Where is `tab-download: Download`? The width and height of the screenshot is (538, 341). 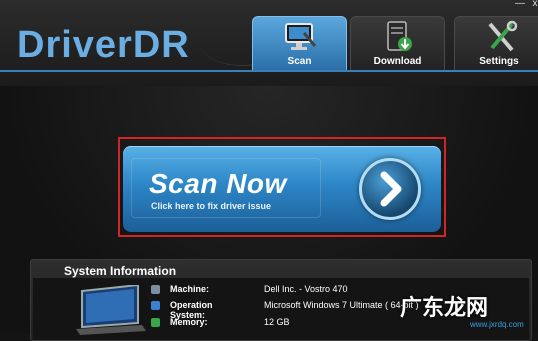 tab-download: Download is located at coordinates (397, 43).